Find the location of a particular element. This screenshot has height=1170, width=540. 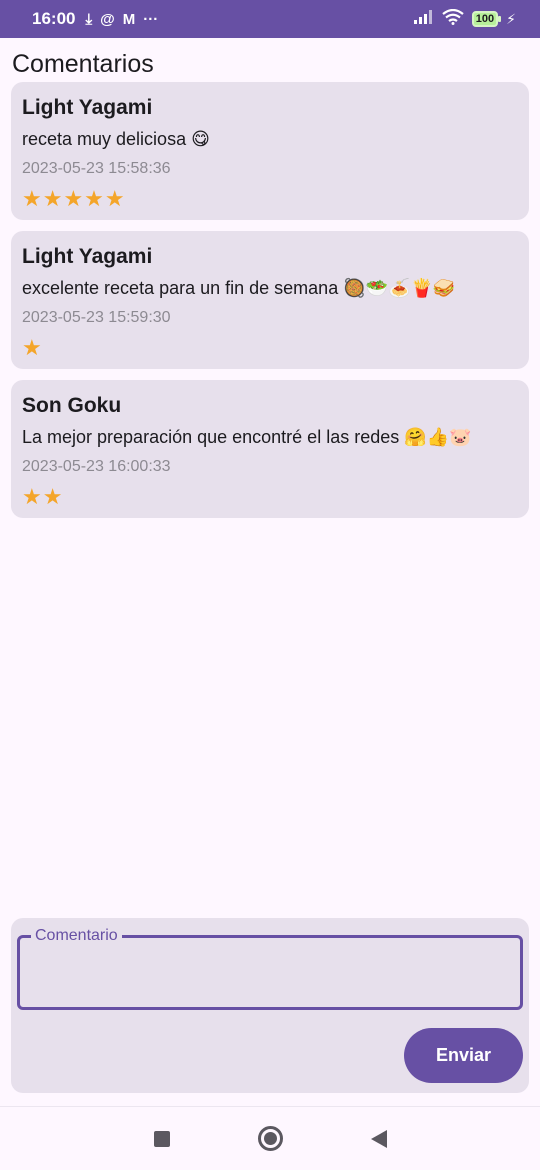

comment-date: 2023-05-23 16:00:33 is located at coordinates (96, 466).